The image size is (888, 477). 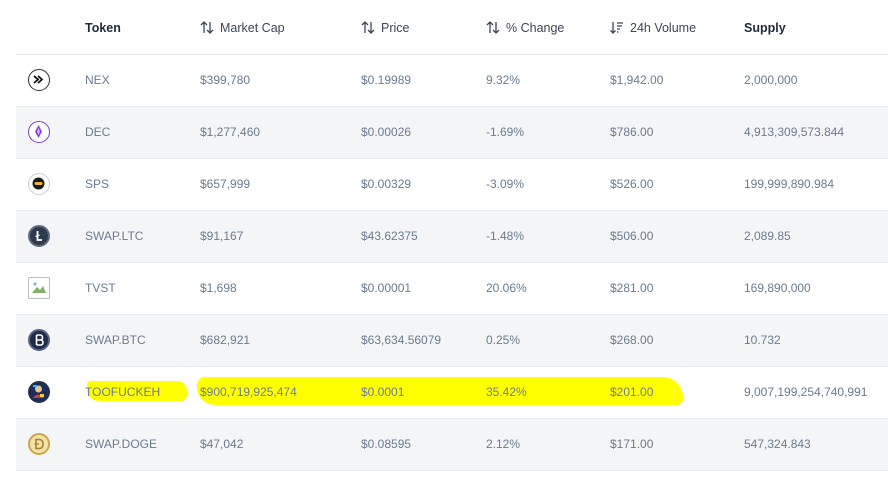 I want to click on volume-value: $506.00, so click(x=632, y=236).